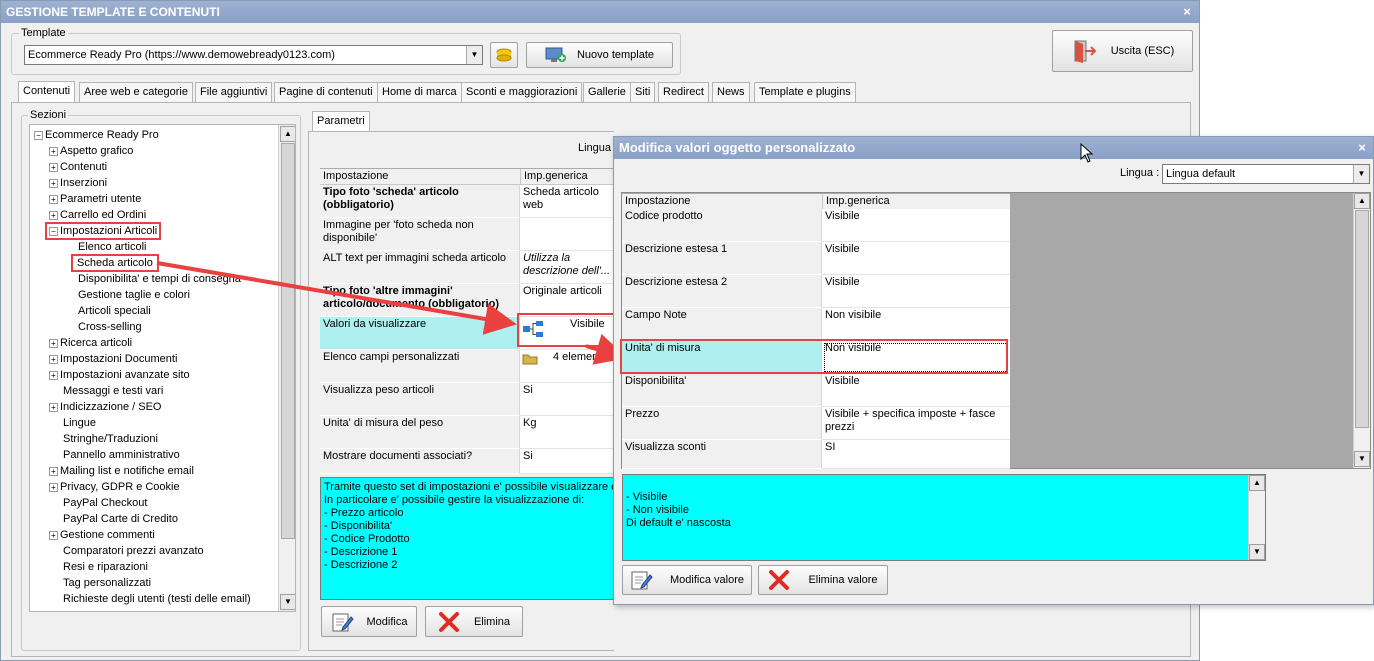 The width and height of the screenshot is (1374, 661). I want to click on dialog-grid-scrollbar: ▲ ▼, so click(1361, 330).